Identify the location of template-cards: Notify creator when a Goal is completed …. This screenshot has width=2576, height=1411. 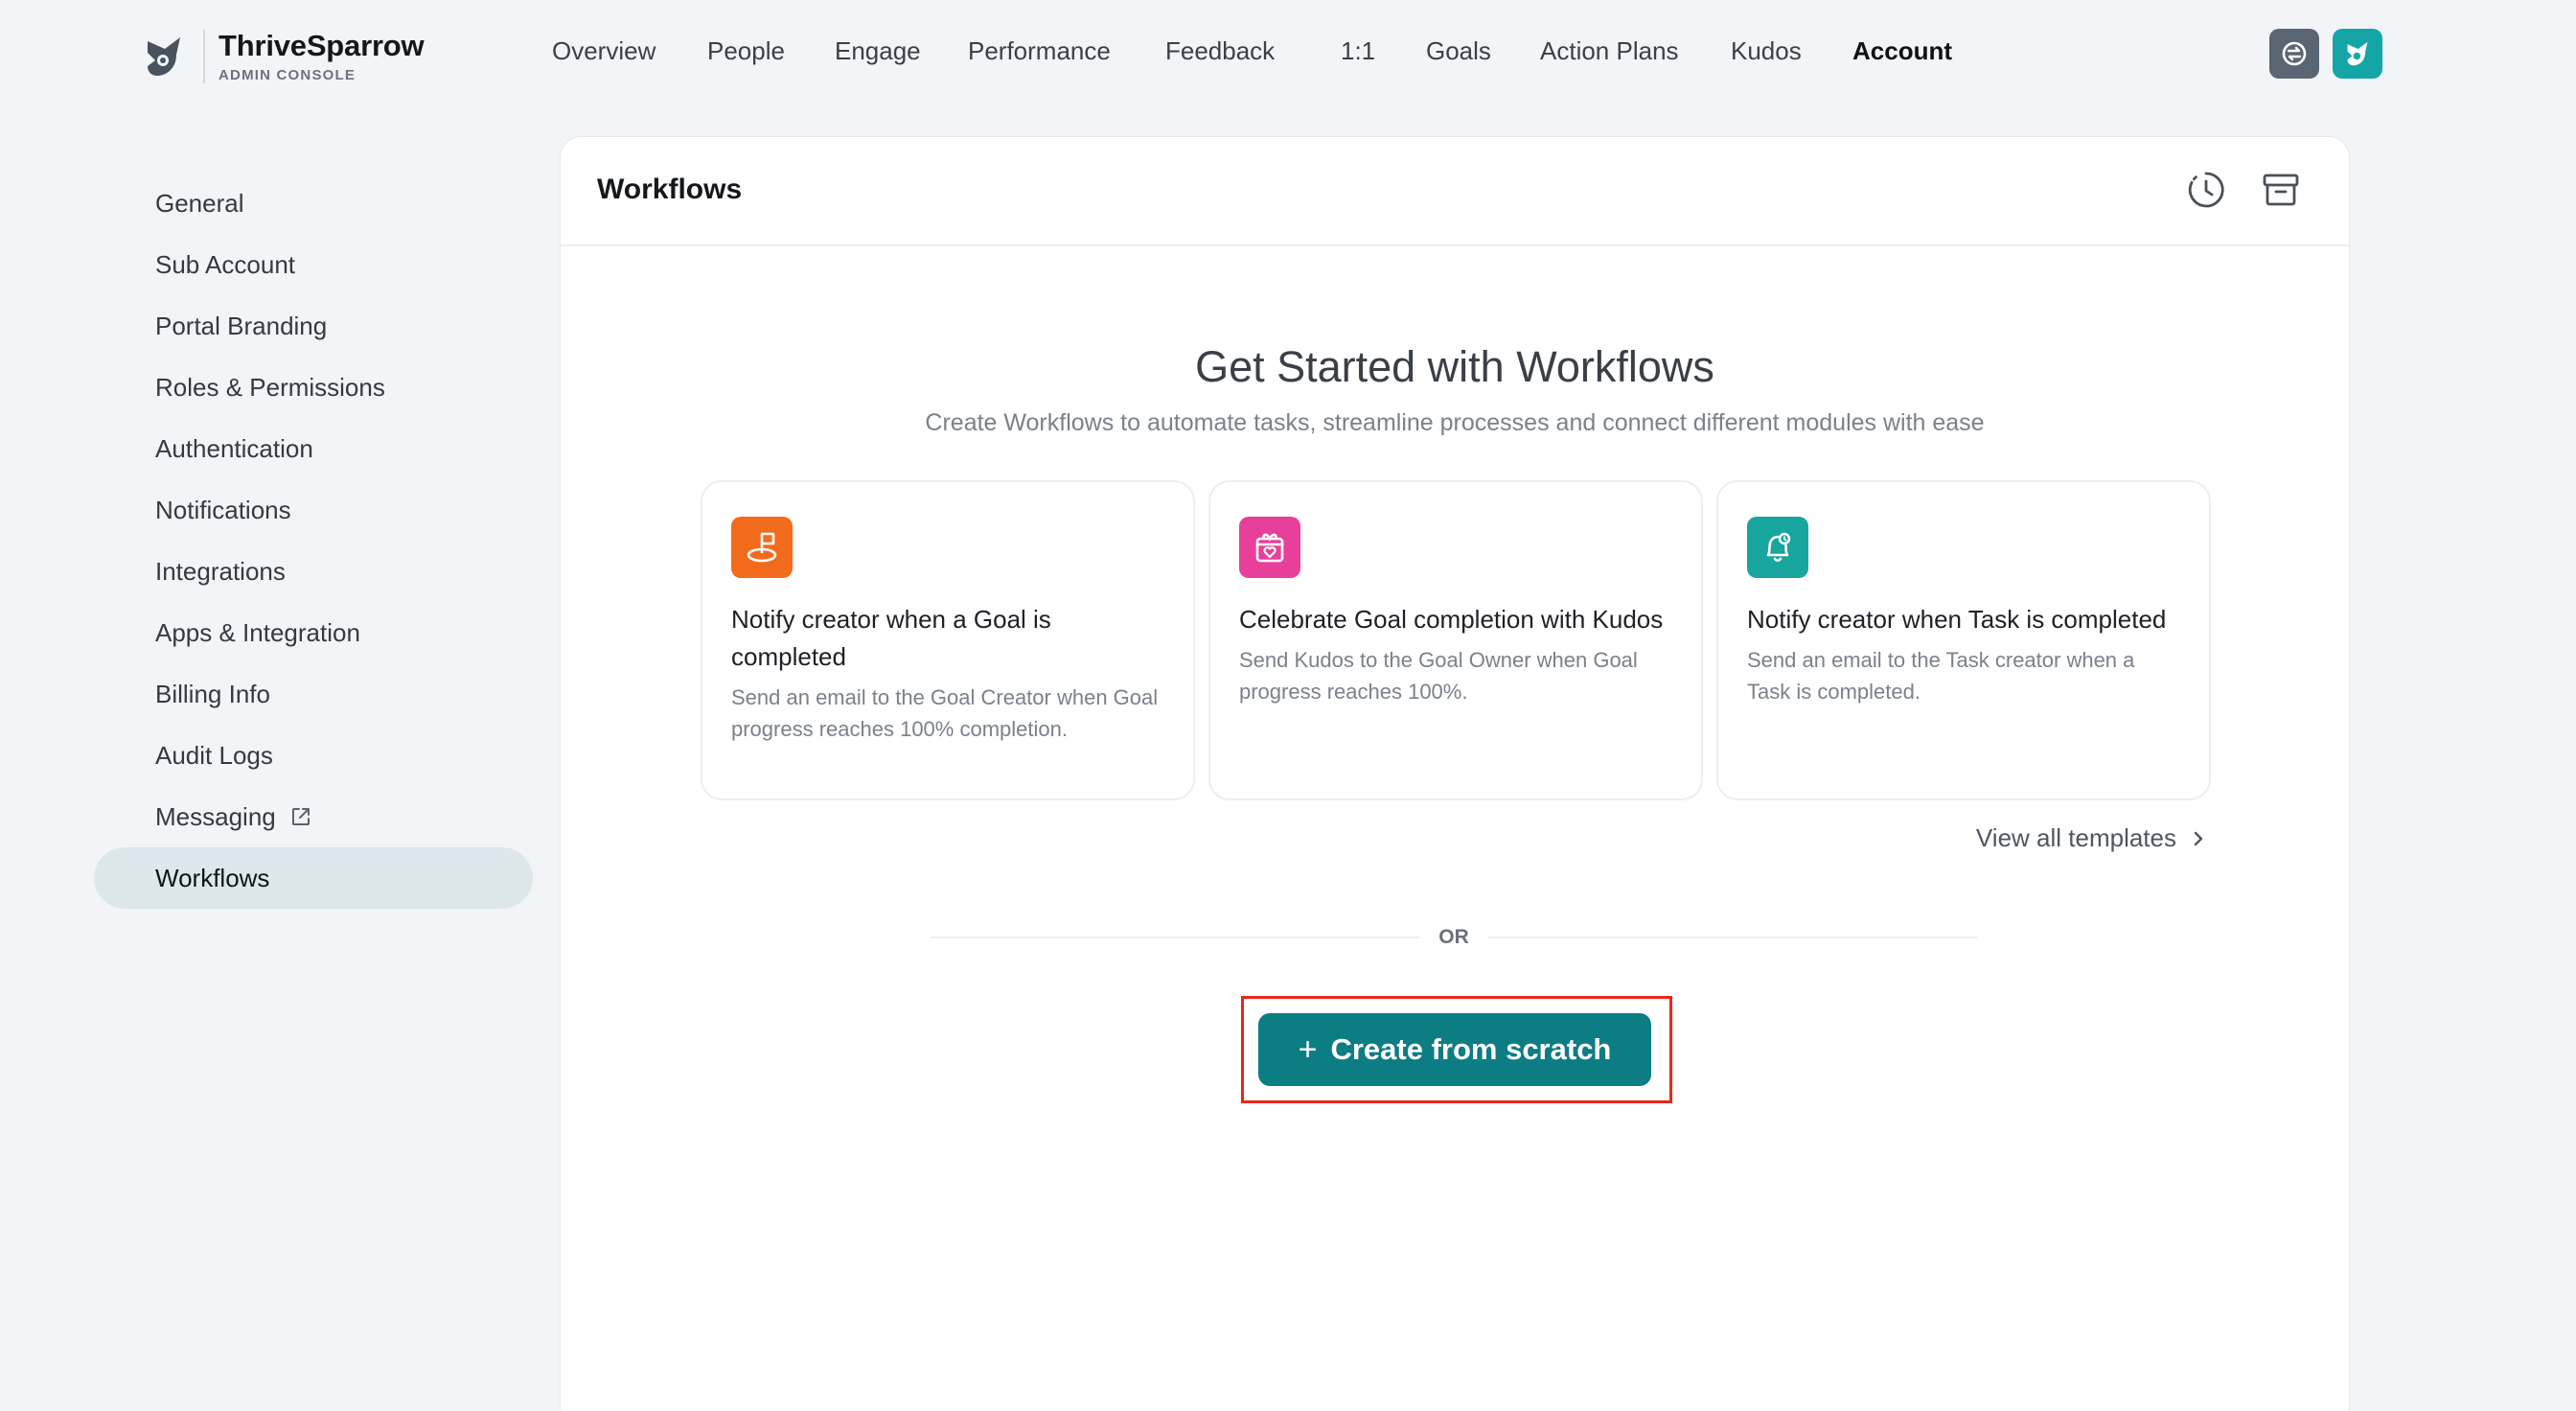
(1456, 640).